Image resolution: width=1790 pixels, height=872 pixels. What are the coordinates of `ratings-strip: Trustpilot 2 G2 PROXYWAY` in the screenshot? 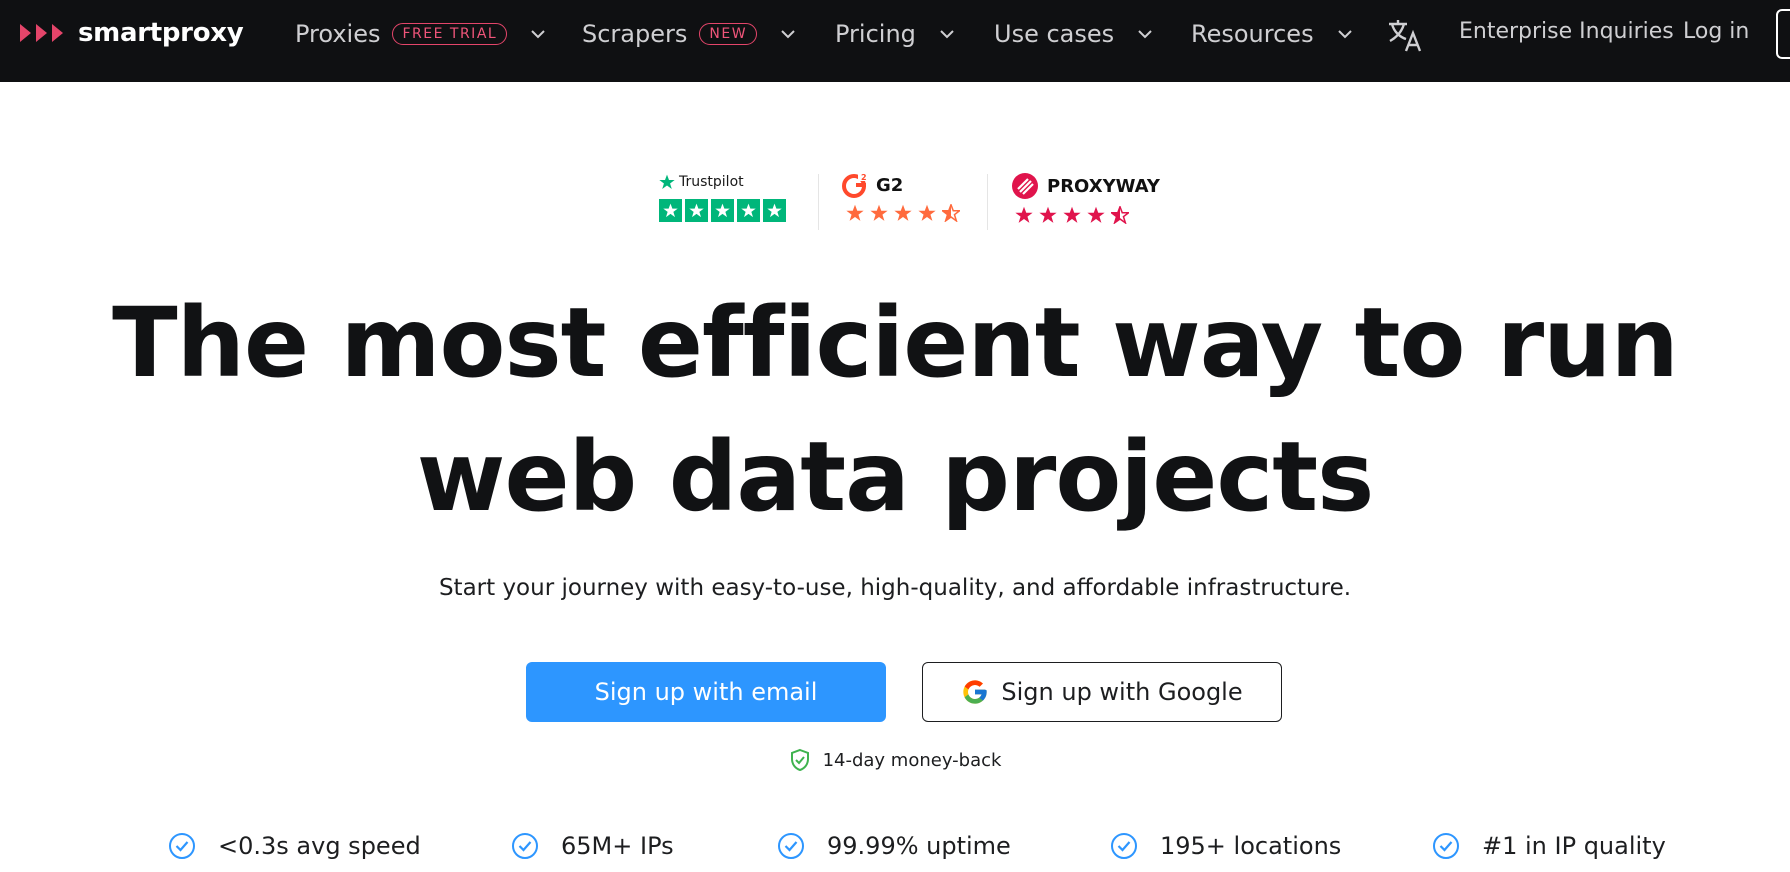 It's located at (895, 204).